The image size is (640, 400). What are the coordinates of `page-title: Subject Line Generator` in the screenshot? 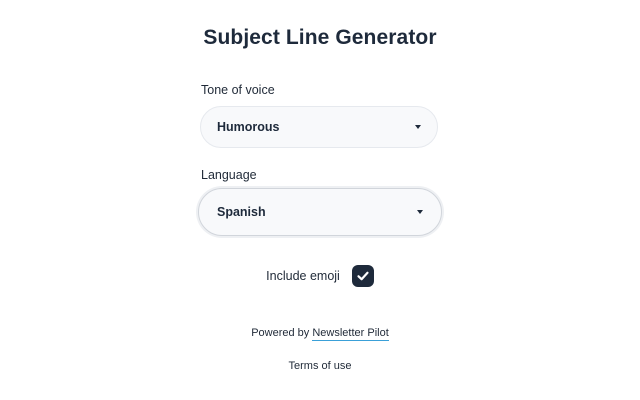 It's located at (320, 37).